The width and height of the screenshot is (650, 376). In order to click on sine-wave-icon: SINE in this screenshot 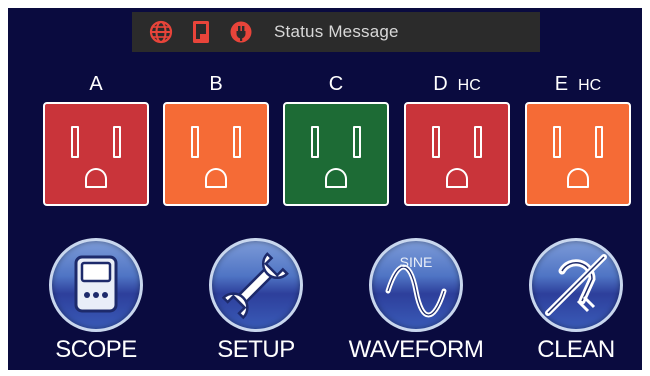, I will do `click(416, 285)`.